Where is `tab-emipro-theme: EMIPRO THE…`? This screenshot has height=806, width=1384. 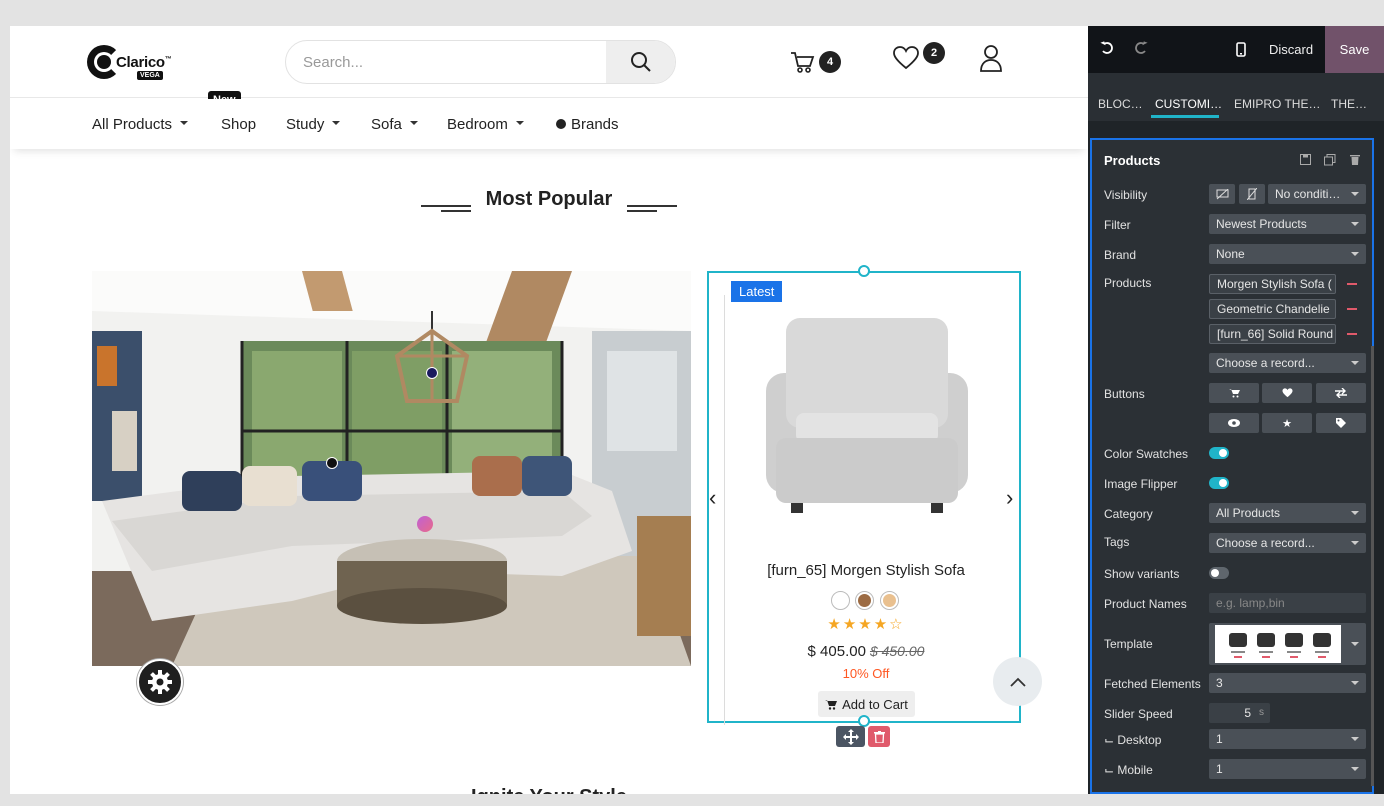
tab-emipro-theme: EMIPRO THE… is located at coordinates (1277, 104).